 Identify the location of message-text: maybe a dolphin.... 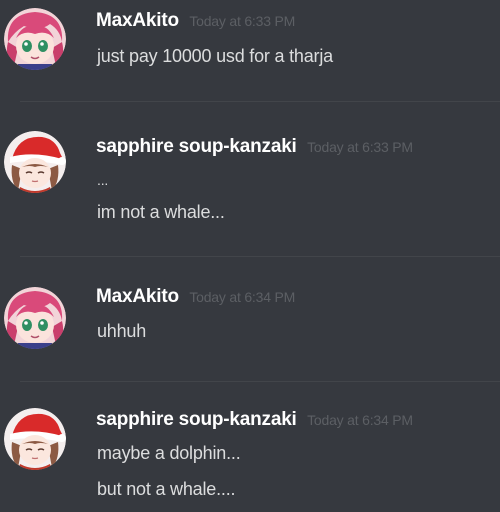
(169, 453).